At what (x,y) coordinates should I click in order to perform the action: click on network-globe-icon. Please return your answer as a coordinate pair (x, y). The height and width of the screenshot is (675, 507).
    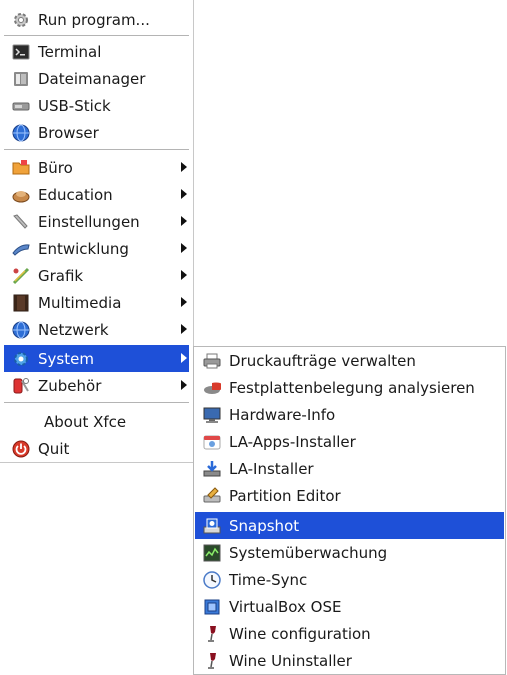
    Looking at the image, I should click on (21, 330).